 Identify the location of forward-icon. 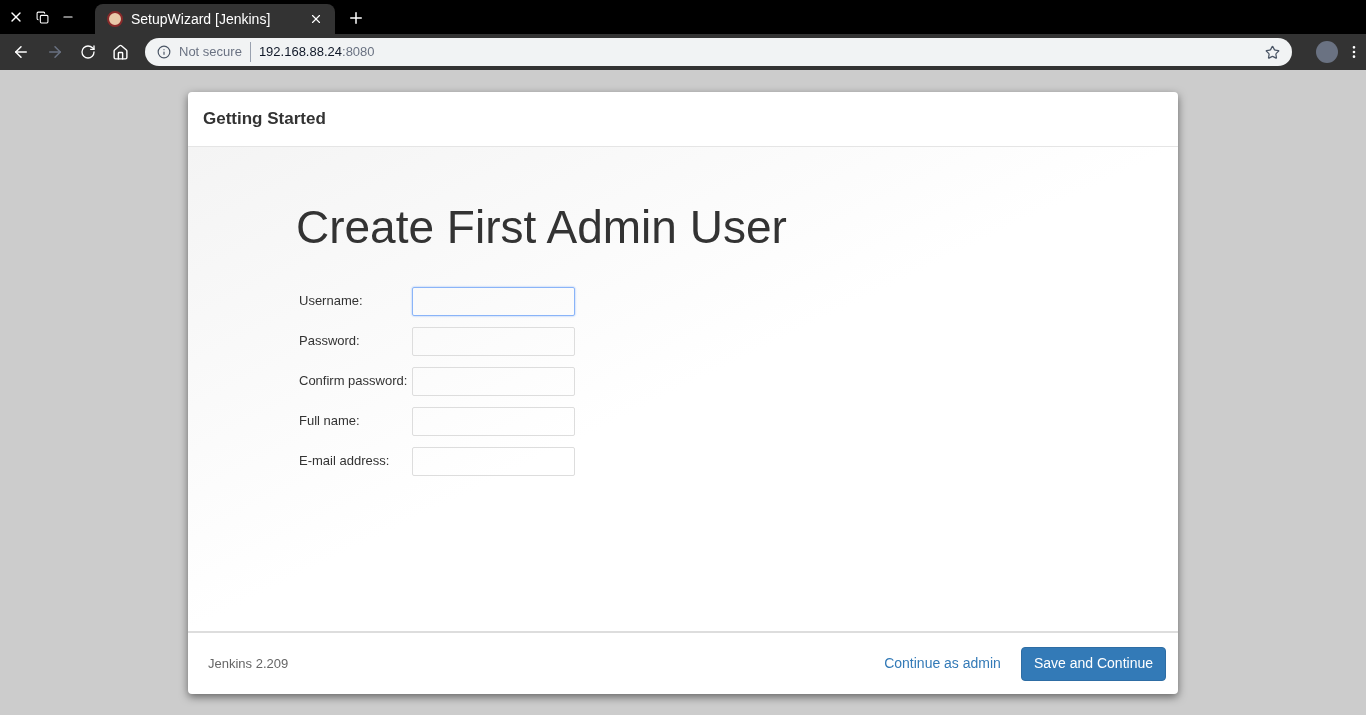
(55, 52).